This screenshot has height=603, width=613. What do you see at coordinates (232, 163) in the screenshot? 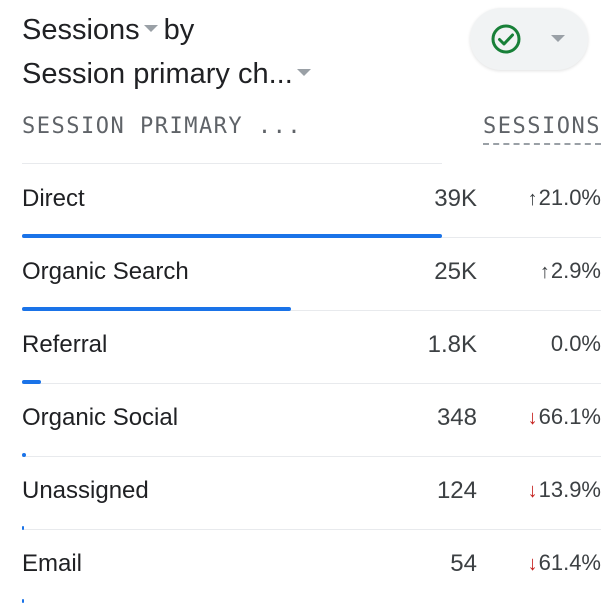
I see `header-divider` at bounding box center [232, 163].